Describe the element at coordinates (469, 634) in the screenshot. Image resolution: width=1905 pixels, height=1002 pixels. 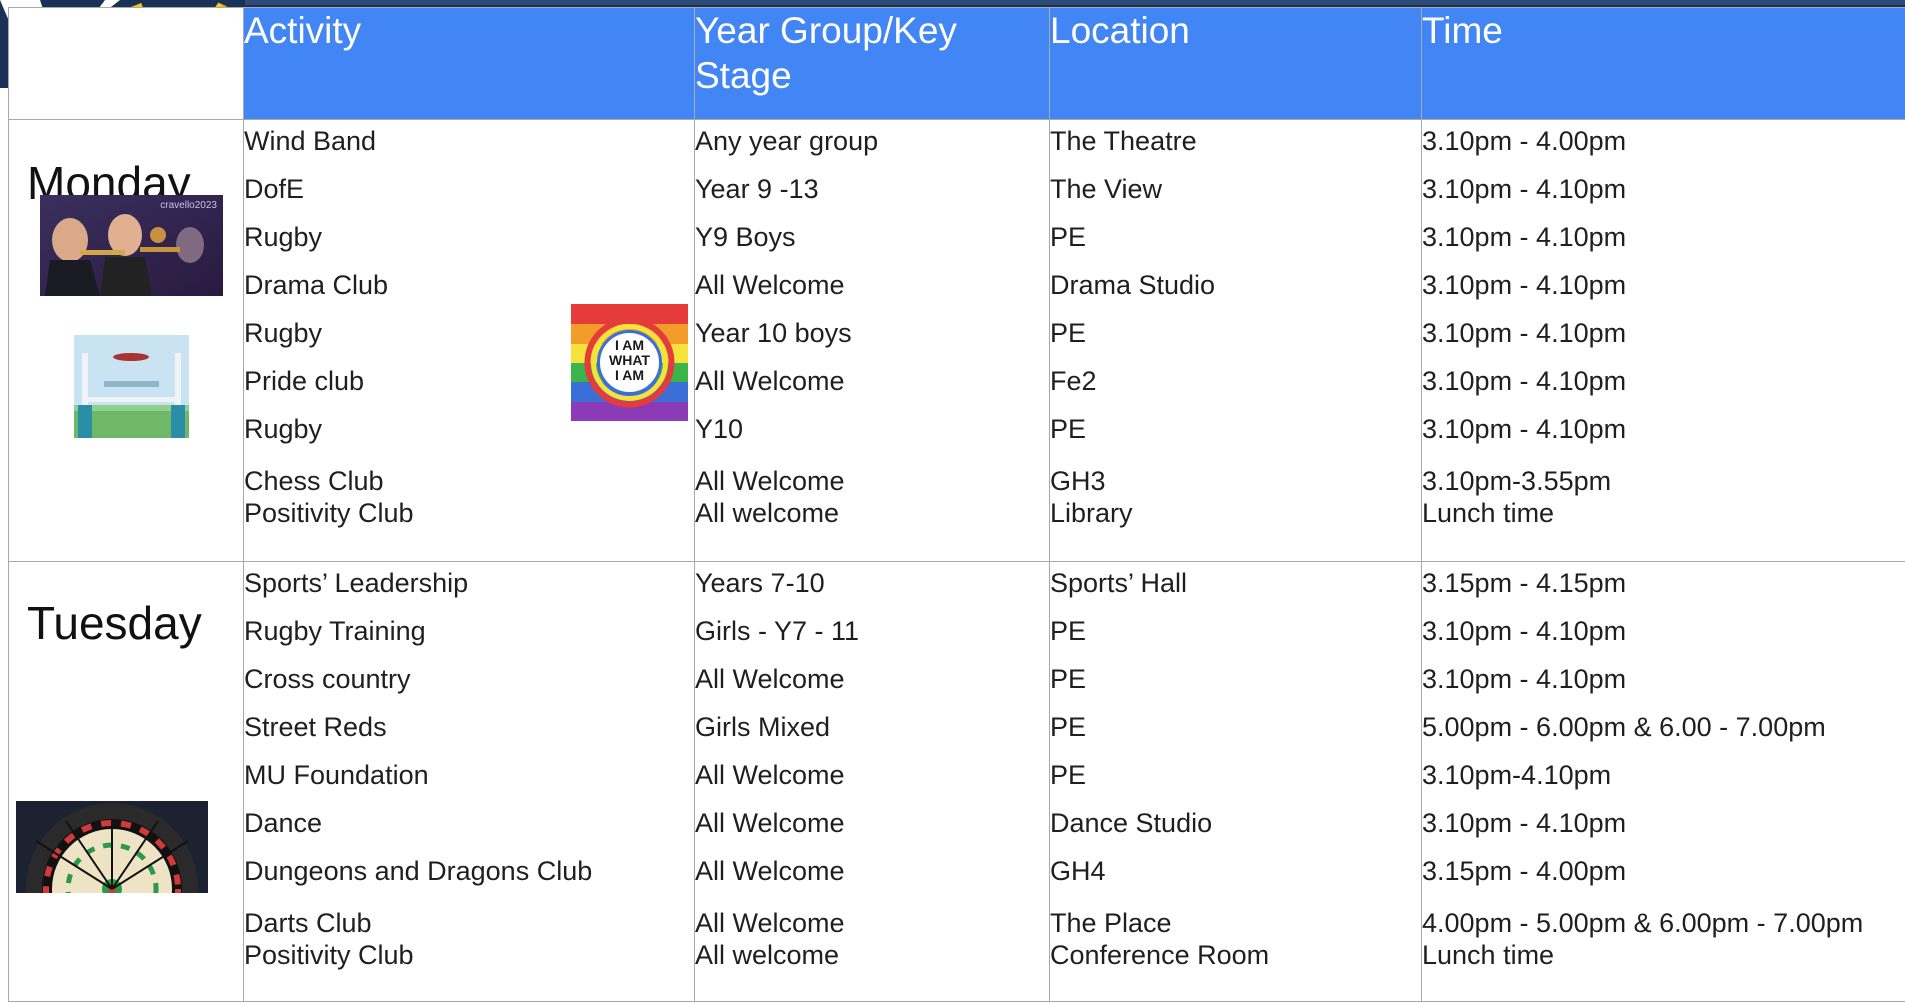
I see `cell-activity: Rugby Training` at that location.